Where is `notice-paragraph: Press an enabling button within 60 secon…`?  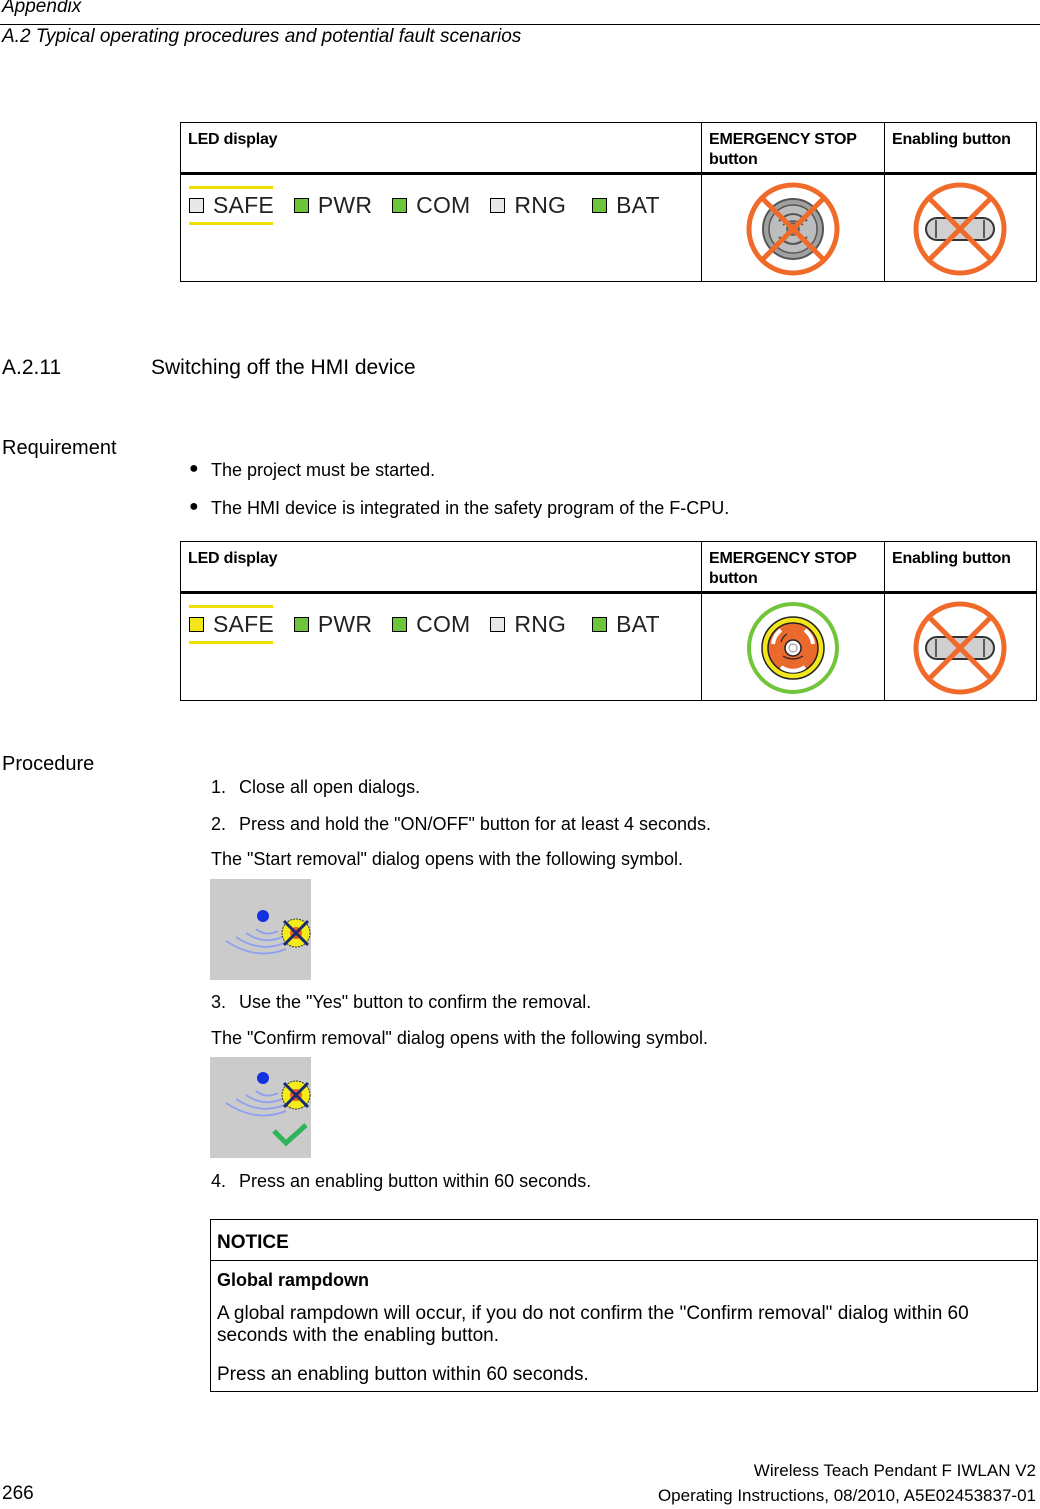 notice-paragraph: Press an enabling button within 60 secon… is located at coordinates (403, 1374).